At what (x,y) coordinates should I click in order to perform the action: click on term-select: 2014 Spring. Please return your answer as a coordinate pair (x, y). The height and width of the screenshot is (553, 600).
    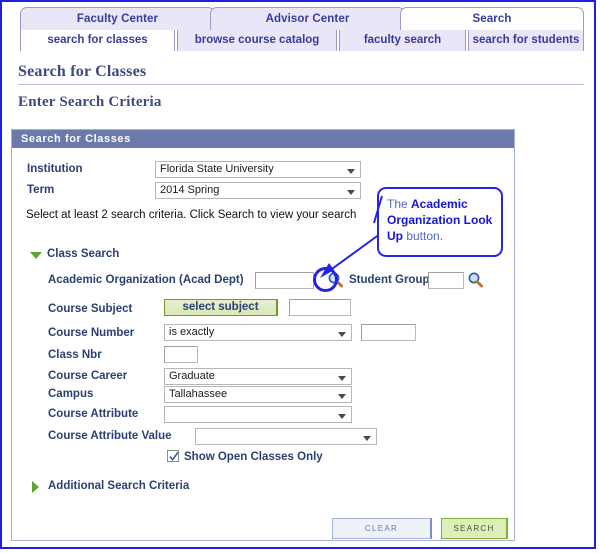
    Looking at the image, I should click on (258, 190).